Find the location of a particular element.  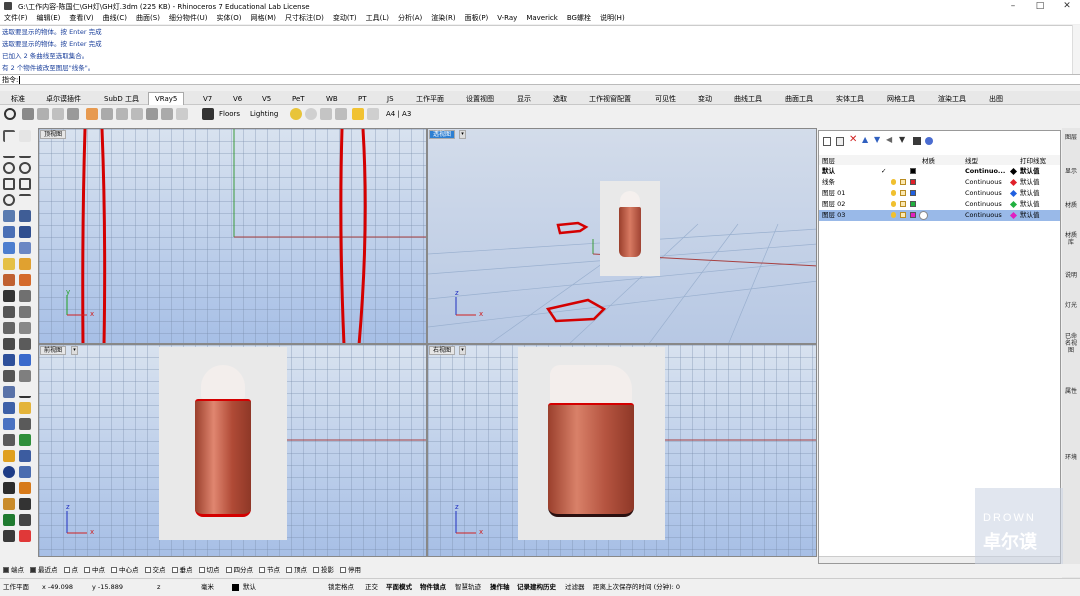

menu-dimension: 尺寸标注(D) is located at coordinates (304, 18).